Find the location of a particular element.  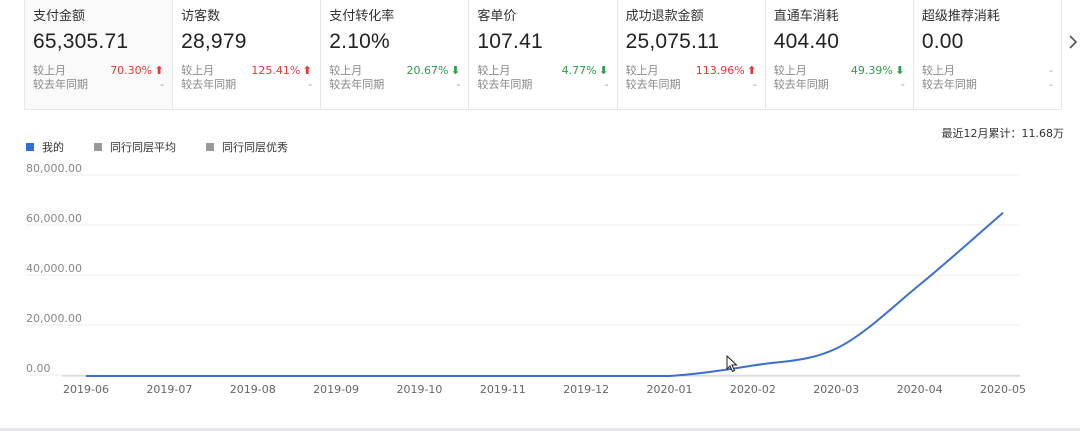

x-tick-label: 2019-11 is located at coordinates (503, 389).